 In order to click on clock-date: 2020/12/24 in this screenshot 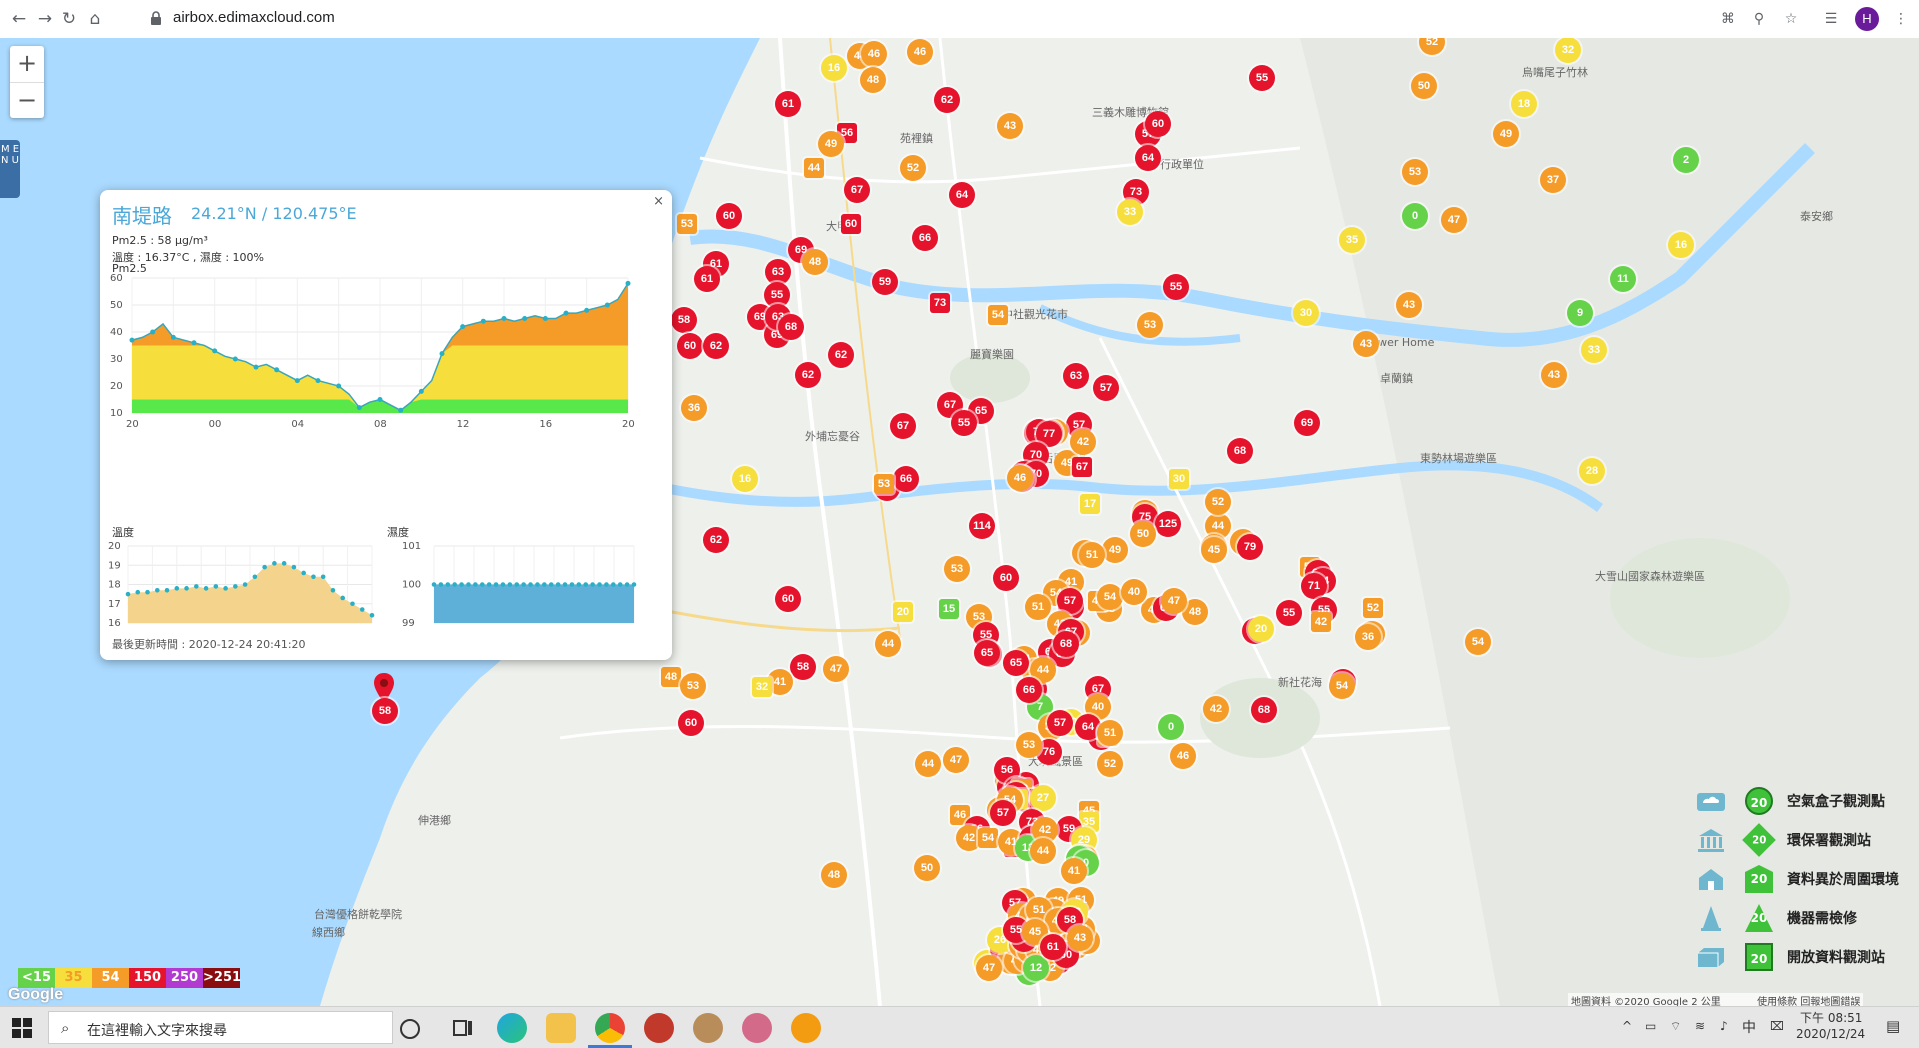, I will do `click(1830, 1034)`.